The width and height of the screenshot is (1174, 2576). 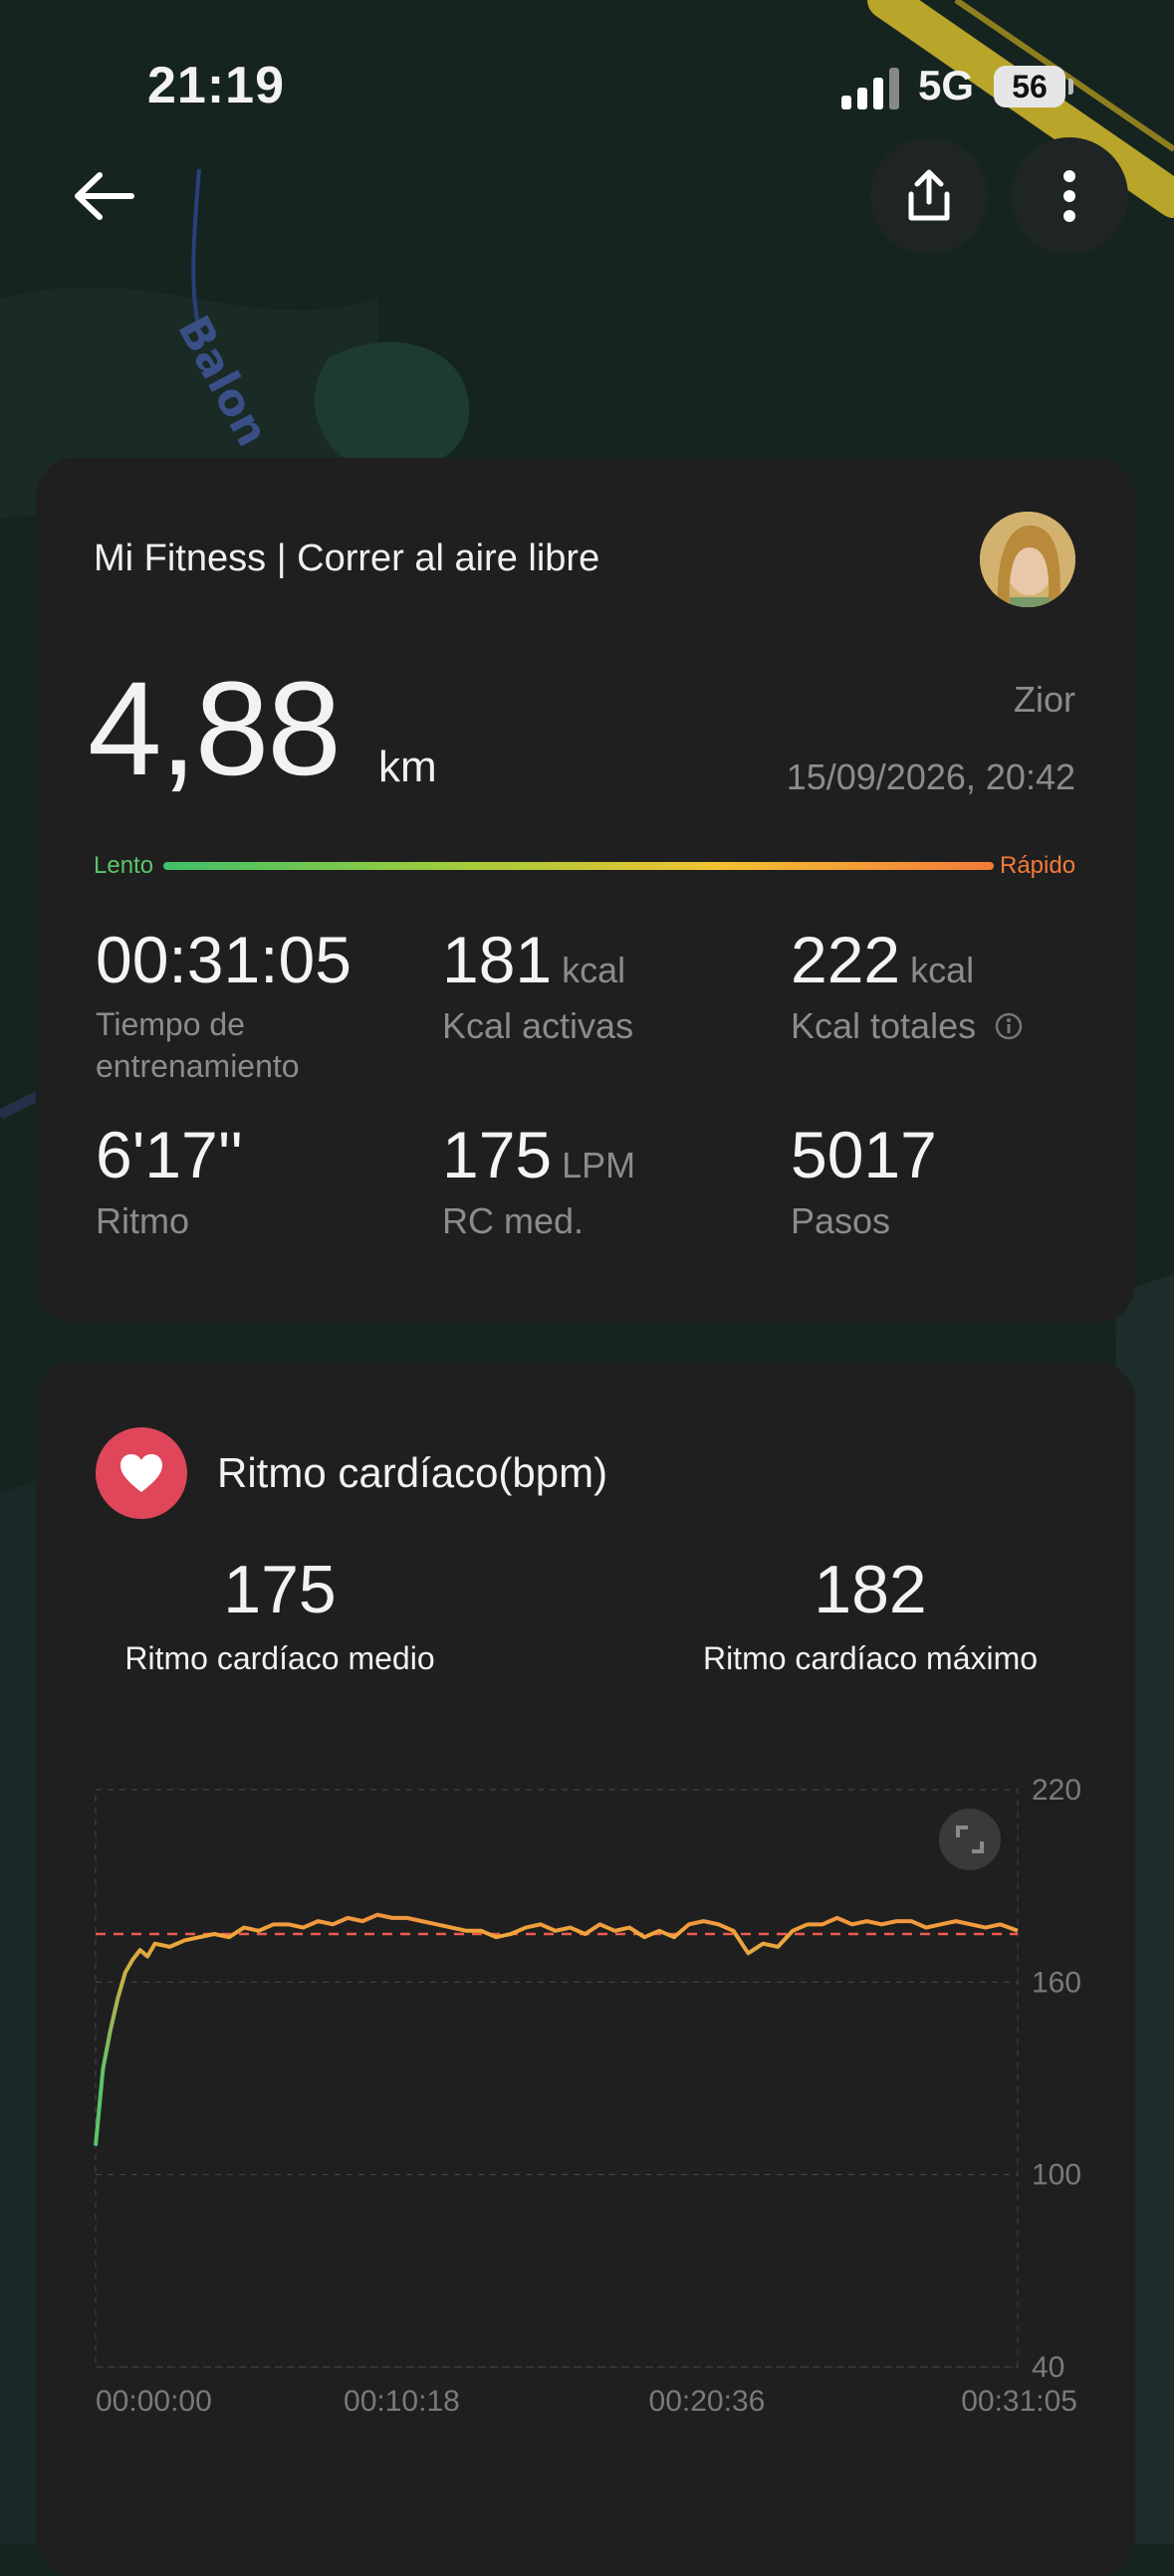 I want to click on heart-rate-series-line, so click(x=556, y=2029).